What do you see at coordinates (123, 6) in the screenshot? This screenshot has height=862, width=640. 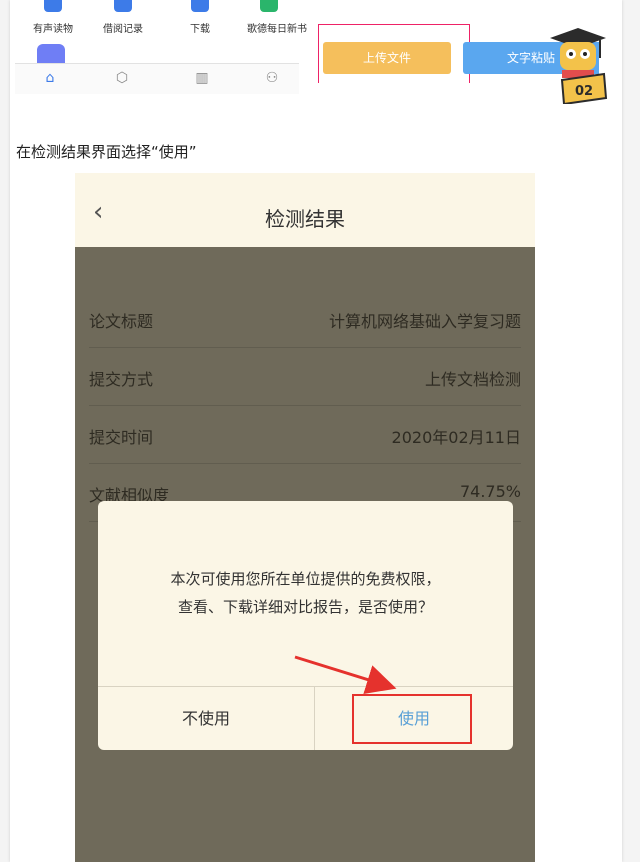 I see `borrow-icon` at bounding box center [123, 6].